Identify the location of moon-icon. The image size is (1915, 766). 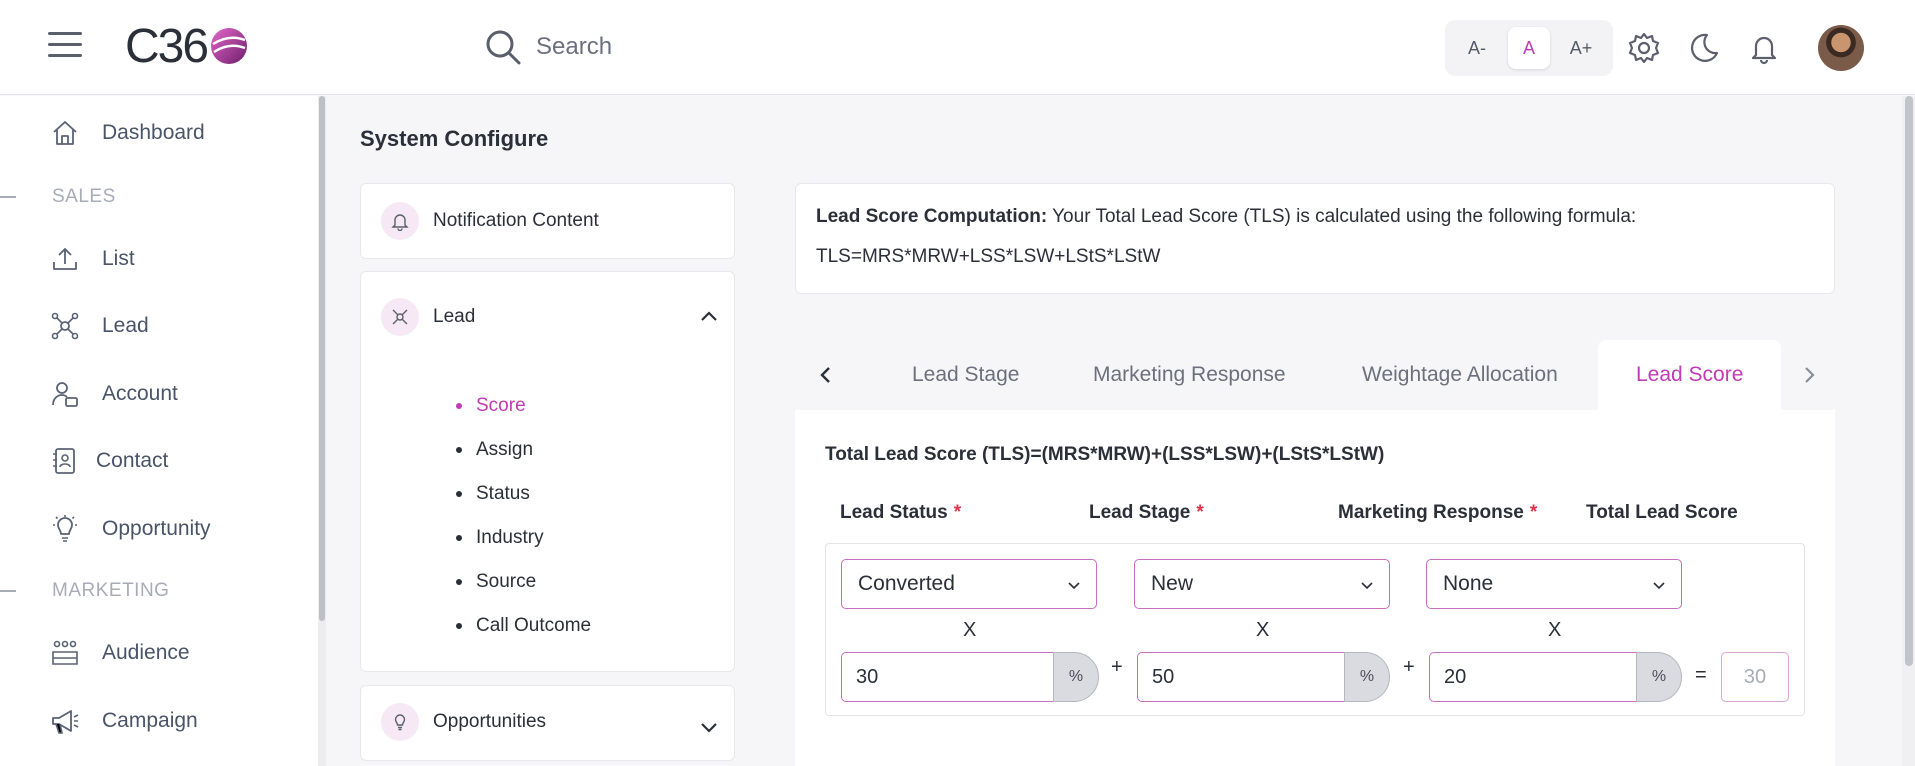
(1704, 48).